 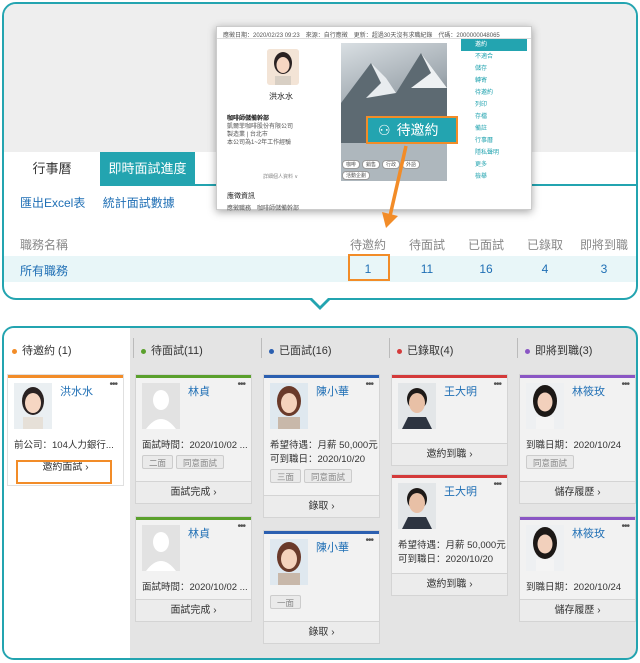 I want to click on header-interviewed: 已面試, so click(x=485, y=245).